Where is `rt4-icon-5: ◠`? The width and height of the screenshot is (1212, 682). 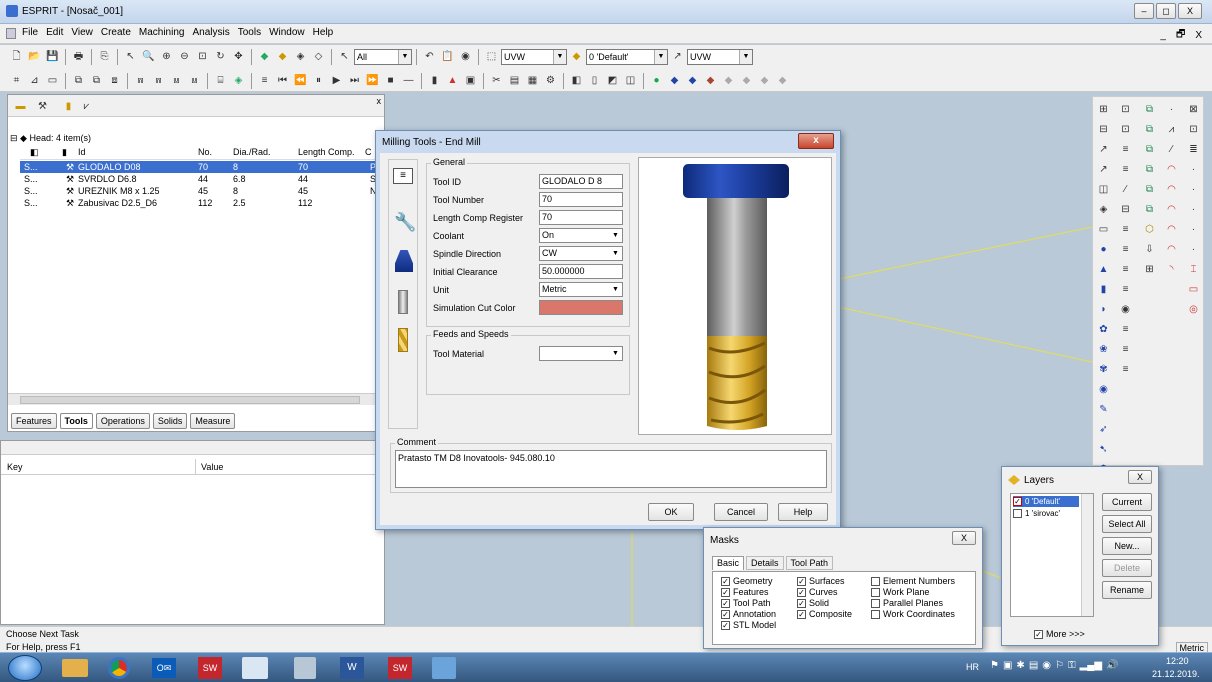 rt4-icon-5: ◠ is located at coordinates (1171, 189).